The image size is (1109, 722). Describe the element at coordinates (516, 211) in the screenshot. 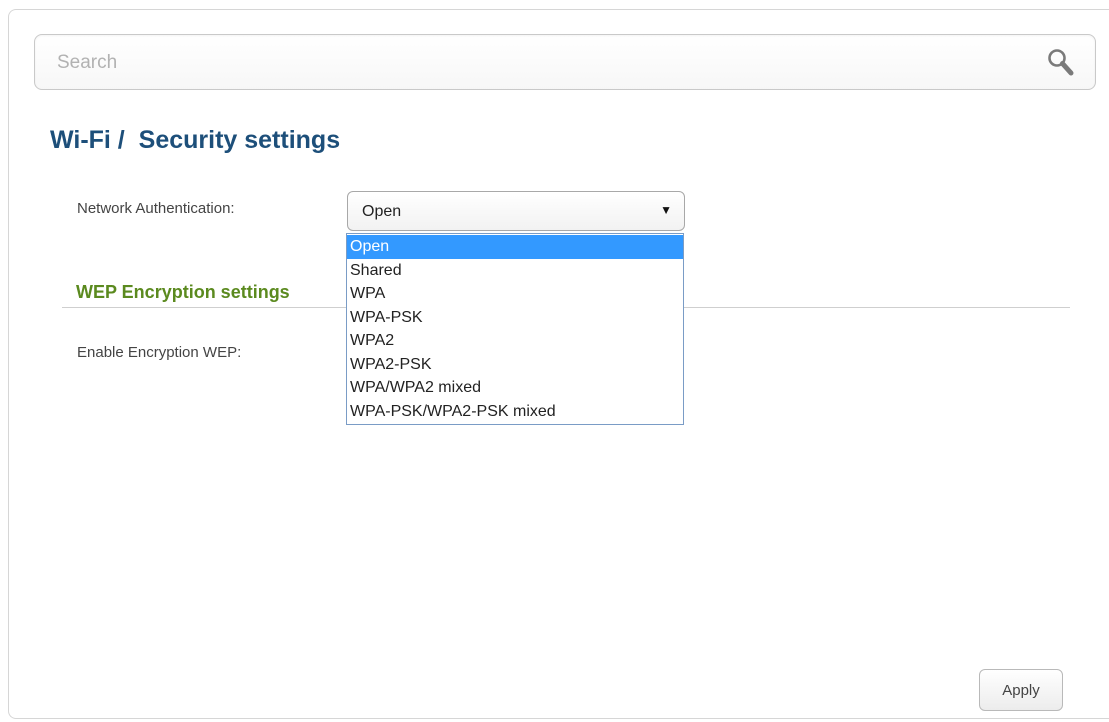

I see `network-authentication-select: Open ▼` at that location.